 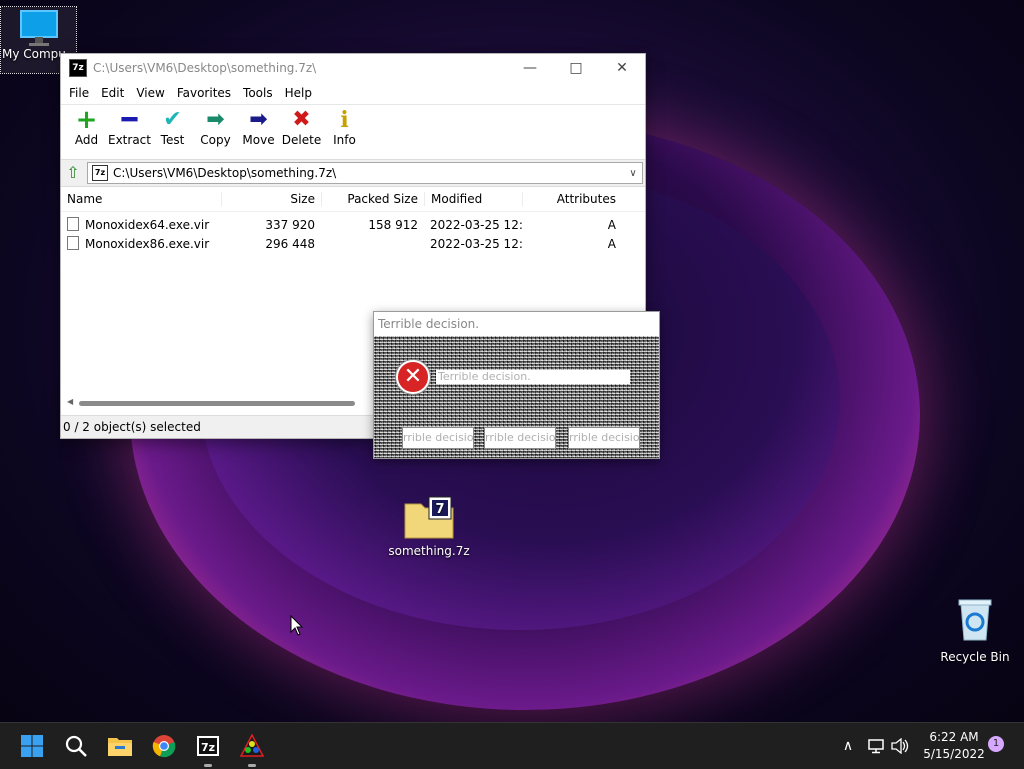 I want to click on dialog-message: Terrible decision., so click(x=533, y=377).